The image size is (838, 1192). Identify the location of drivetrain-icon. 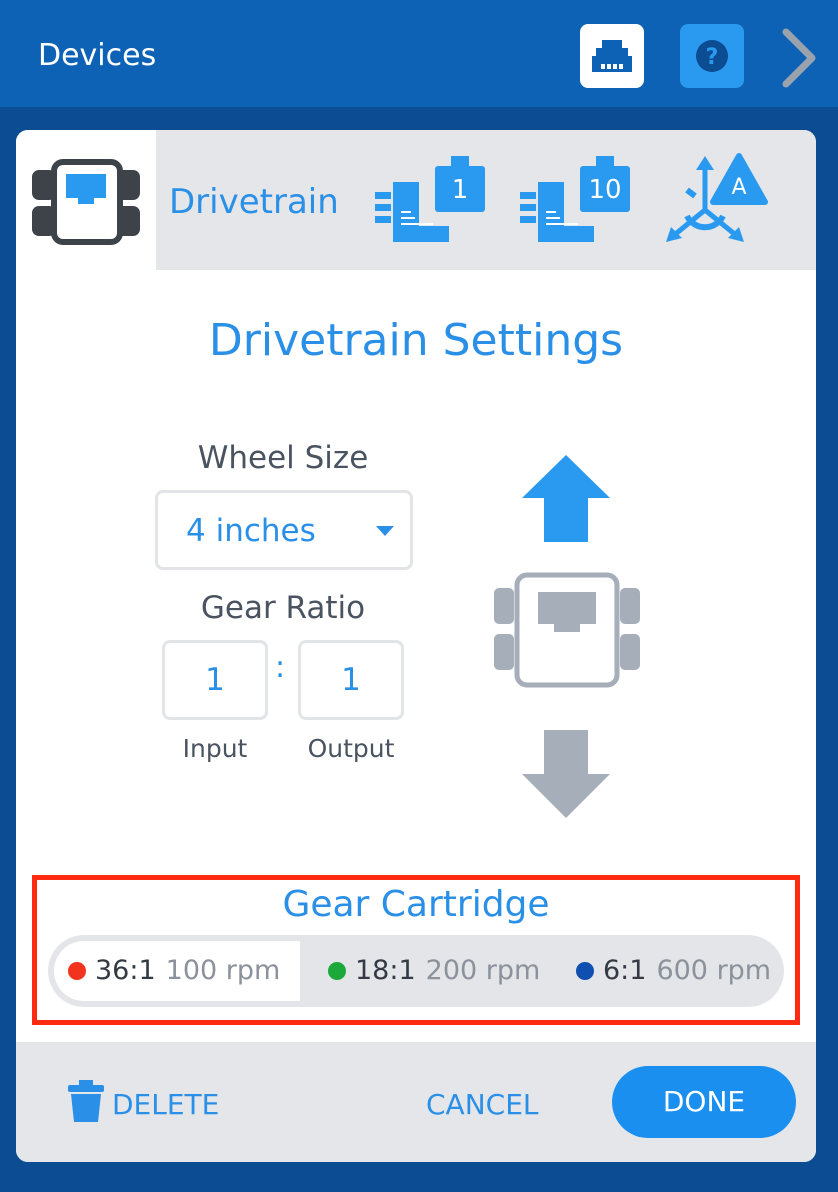
(86, 202).